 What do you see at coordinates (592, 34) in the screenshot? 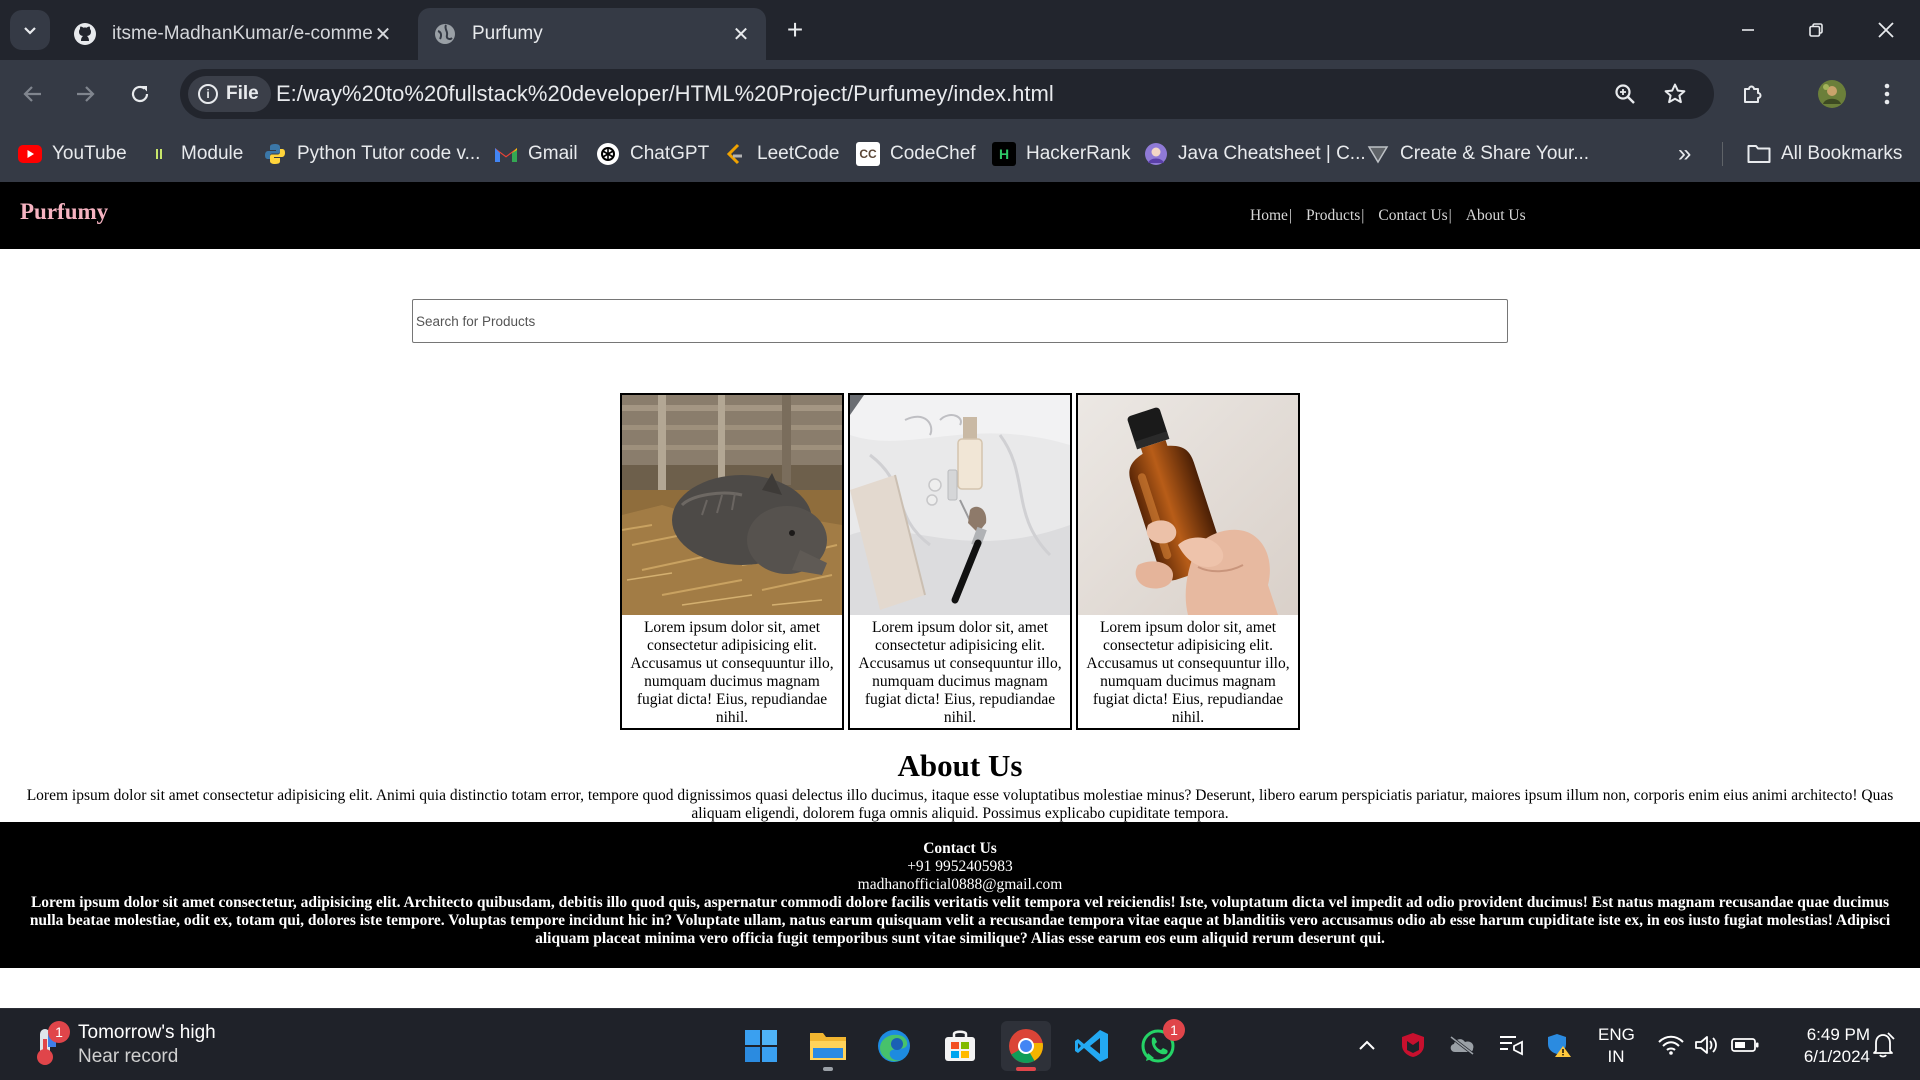
I see `tab-purfumy: Purfumy ✕` at bounding box center [592, 34].